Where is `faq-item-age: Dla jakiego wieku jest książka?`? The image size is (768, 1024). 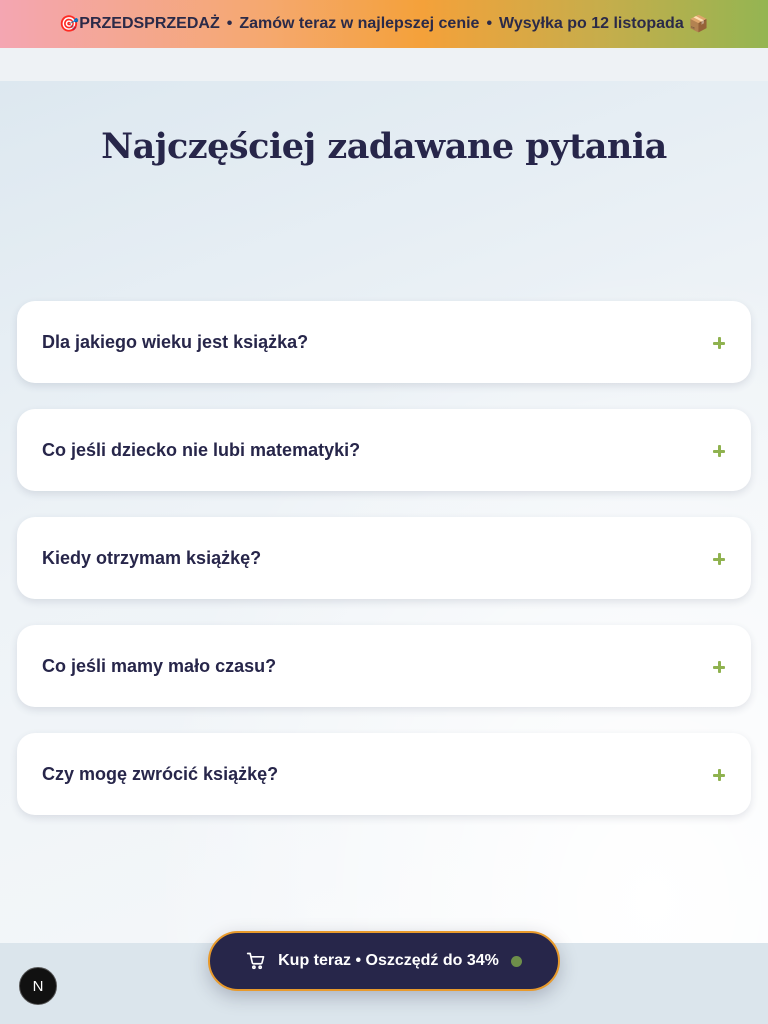 faq-item-age: Dla jakiego wieku jest książka? is located at coordinates (384, 342).